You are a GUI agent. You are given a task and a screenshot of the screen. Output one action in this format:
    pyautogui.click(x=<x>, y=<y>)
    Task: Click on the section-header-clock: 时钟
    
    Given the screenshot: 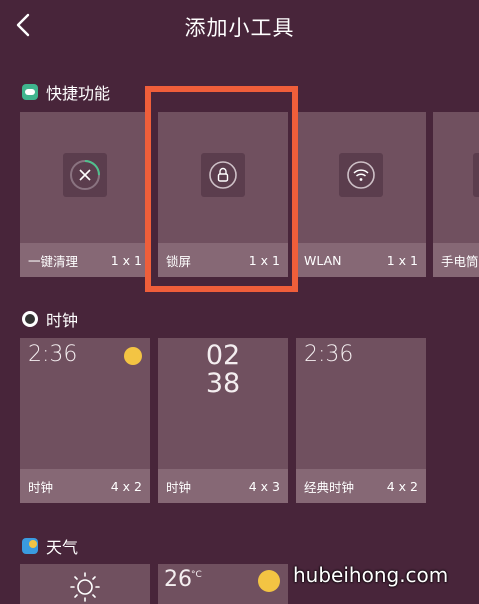 What is the action you would take?
    pyautogui.click(x=50, y=319)
    